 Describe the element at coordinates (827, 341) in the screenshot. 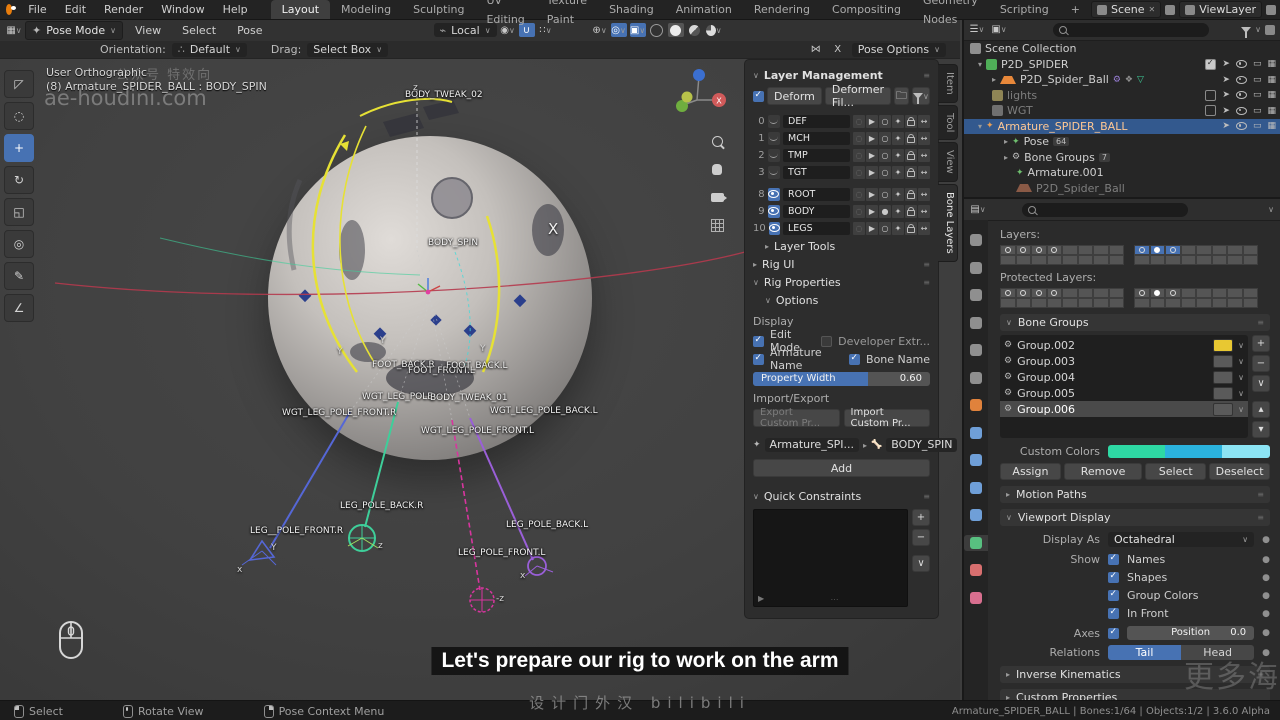

I see `developer-extras-checkbox` at that location.